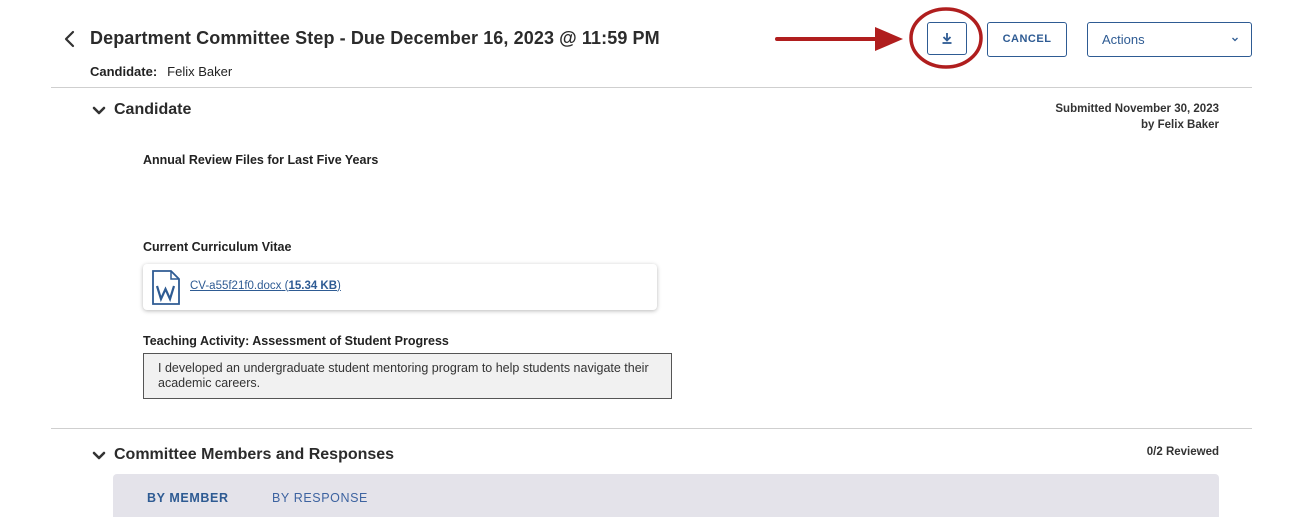 The height and width of the screenshot is (517, 1299). Describe the element at coordinates (1169, 39) in the screenshot. I see `actions-dropdown: Actions` at that location.